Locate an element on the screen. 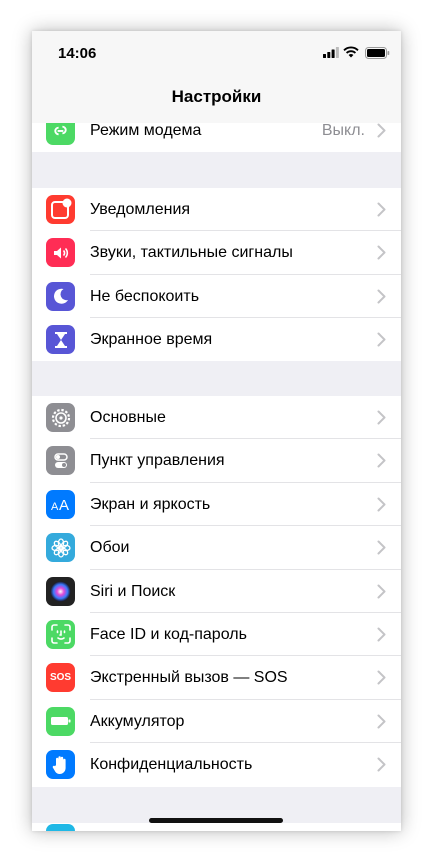 The image size is (433, 864). status-time: 14:06 is located at coordinates (77, 53).